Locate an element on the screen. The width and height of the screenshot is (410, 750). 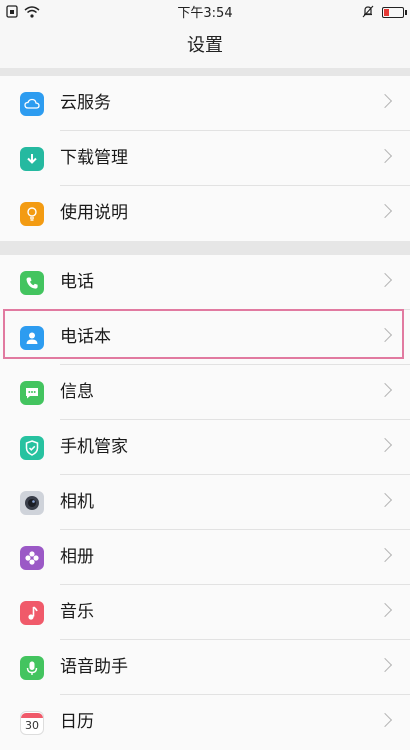
calendar-day: 30 is located at coordinates (32, 725).